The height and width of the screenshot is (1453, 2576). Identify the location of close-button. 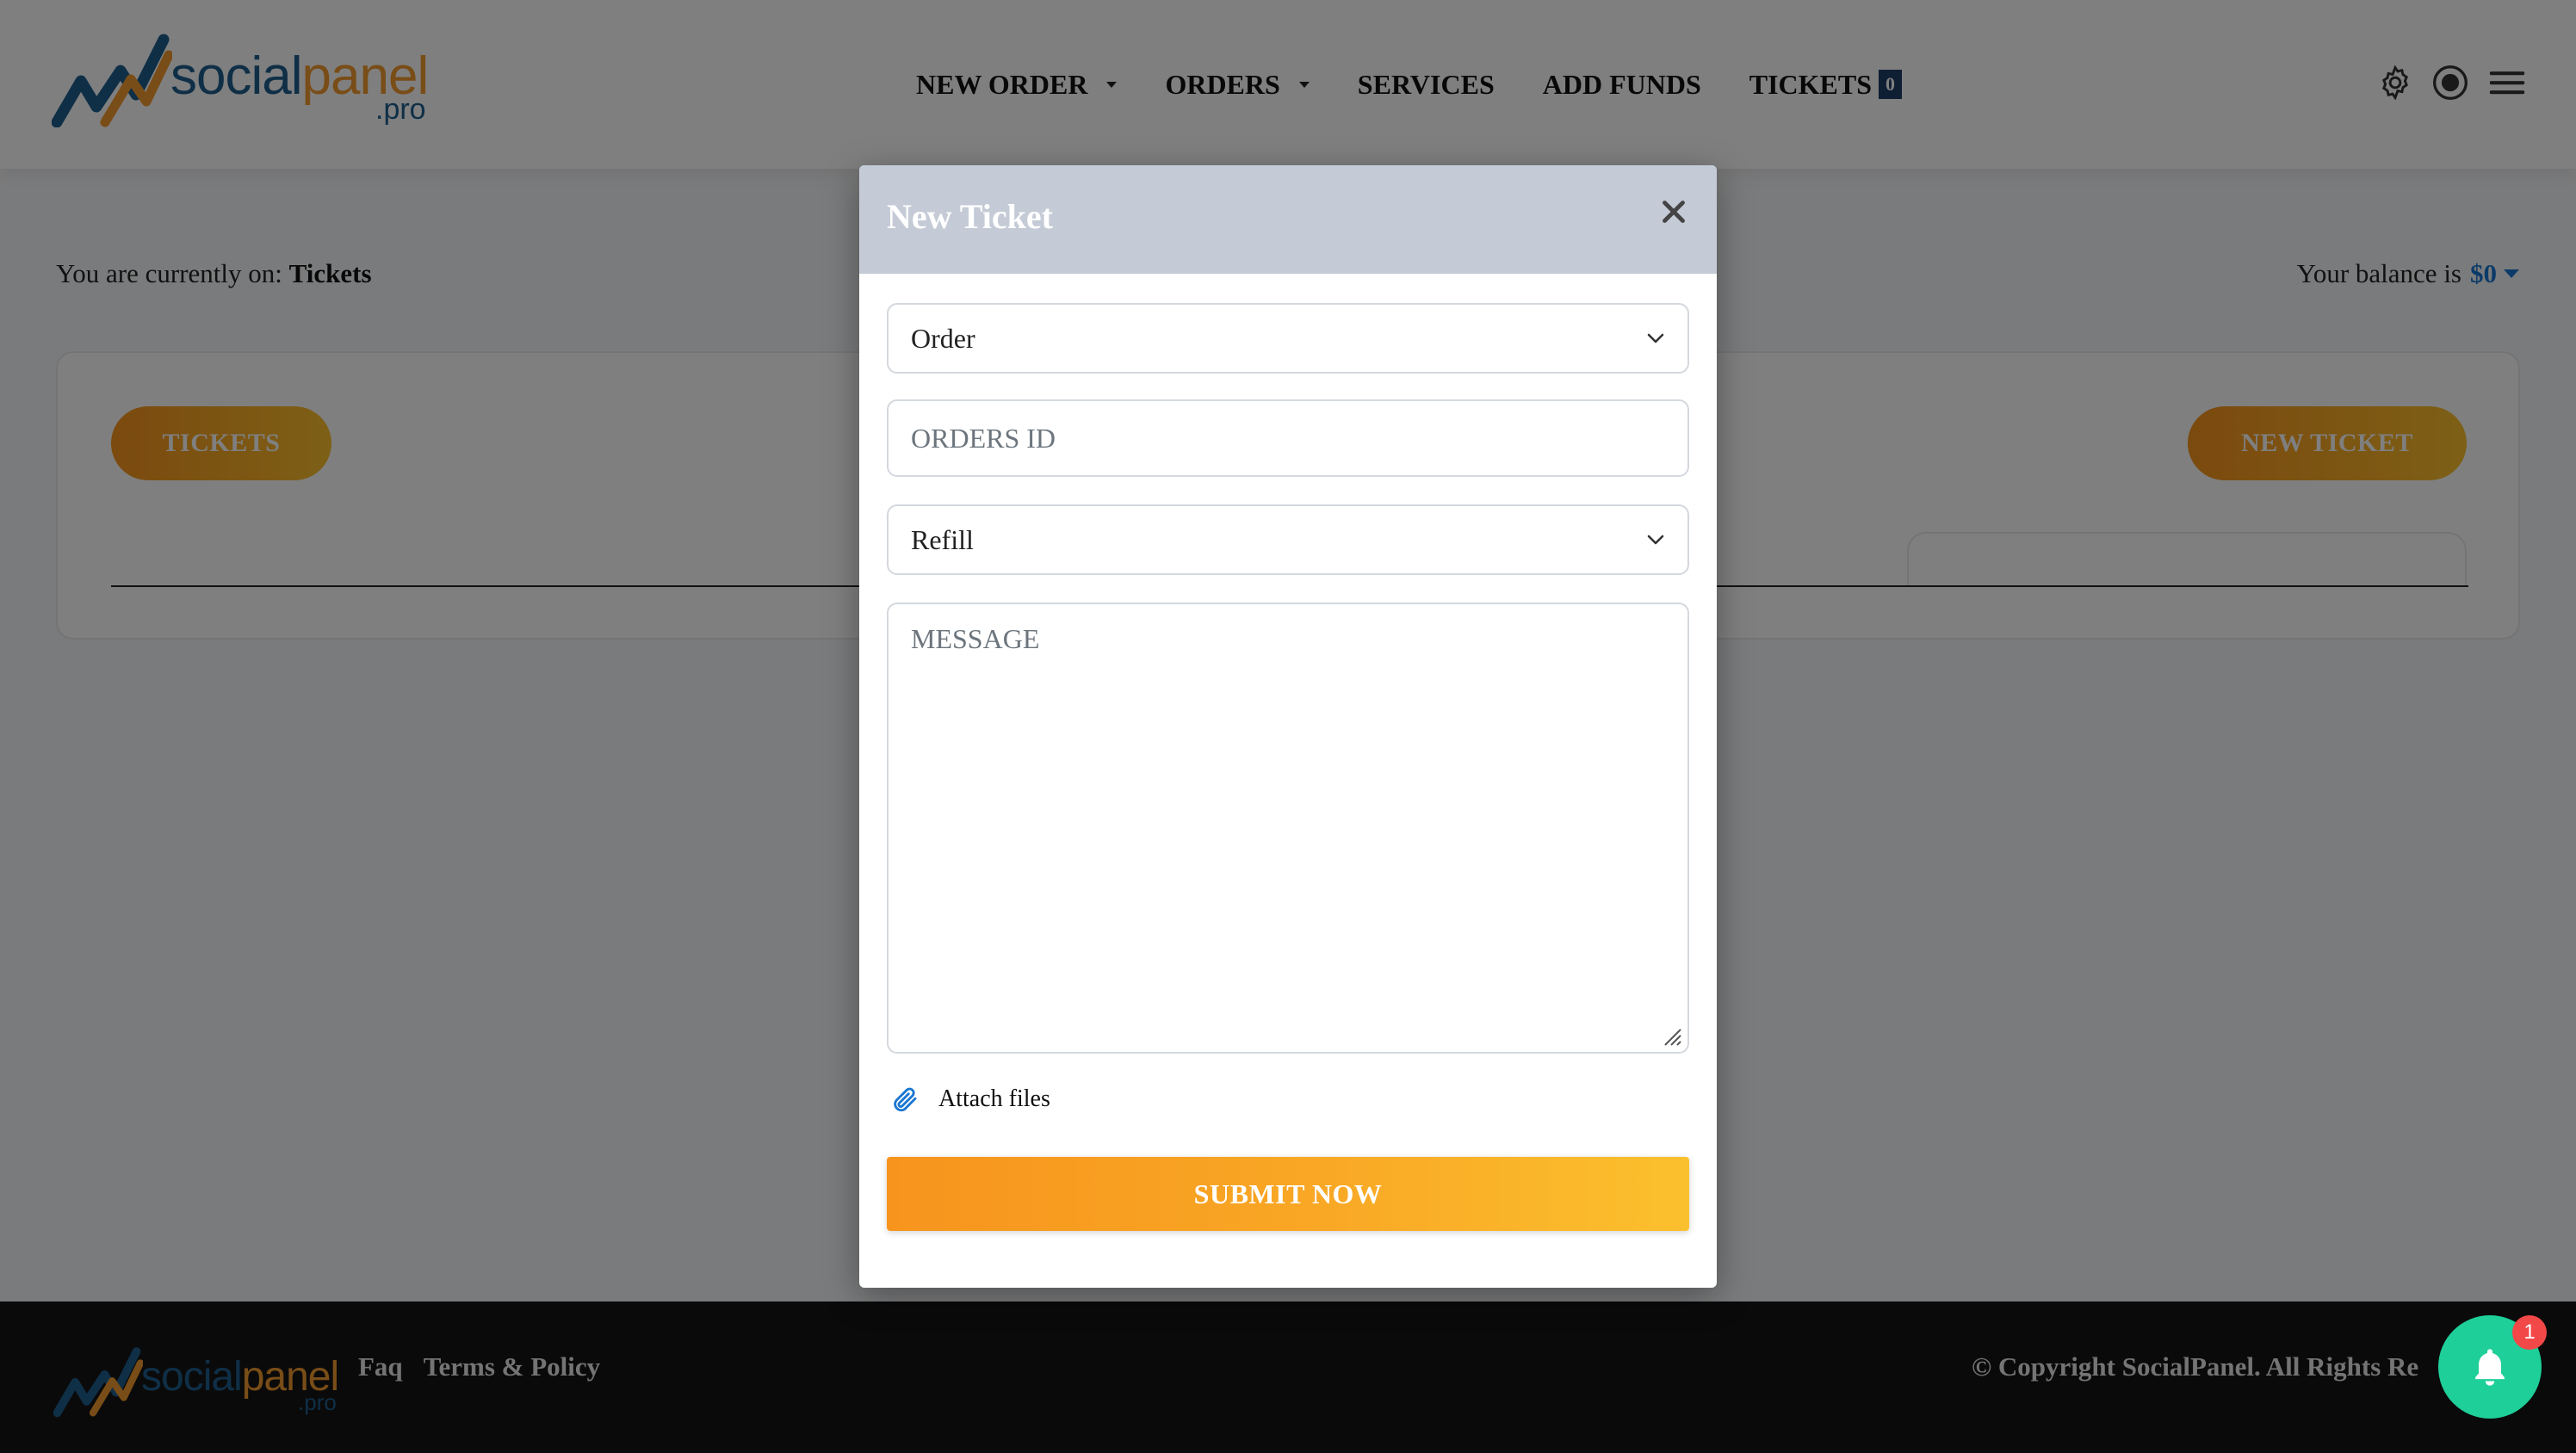
(1674, 212).